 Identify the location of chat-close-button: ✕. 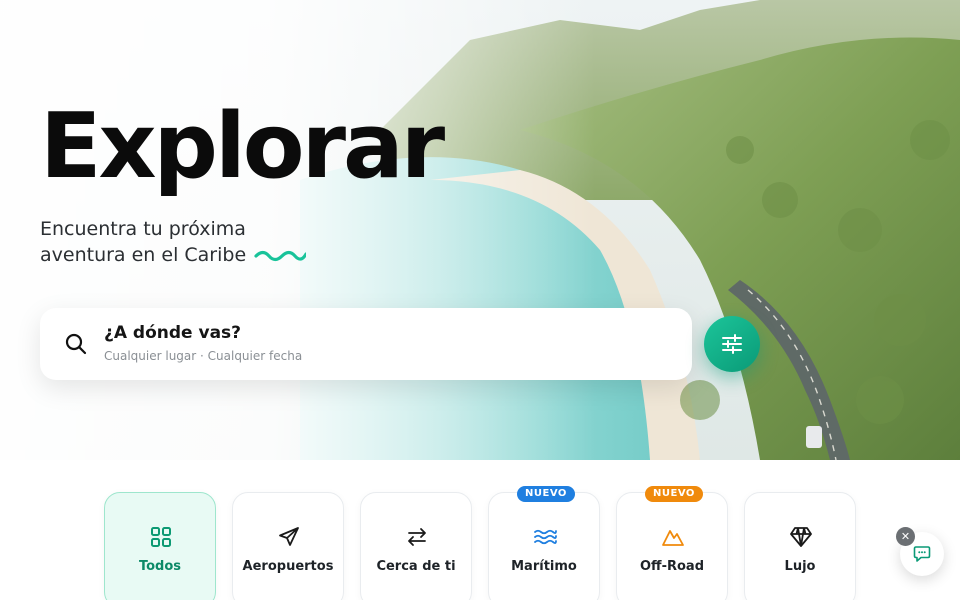
(905, 536).